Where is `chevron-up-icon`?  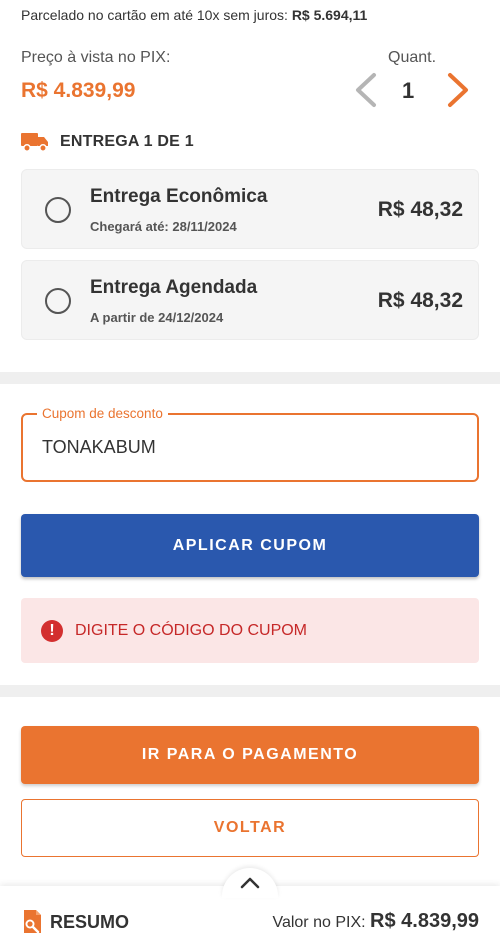
chevron-up-icon is located at coordinates (250, 883).